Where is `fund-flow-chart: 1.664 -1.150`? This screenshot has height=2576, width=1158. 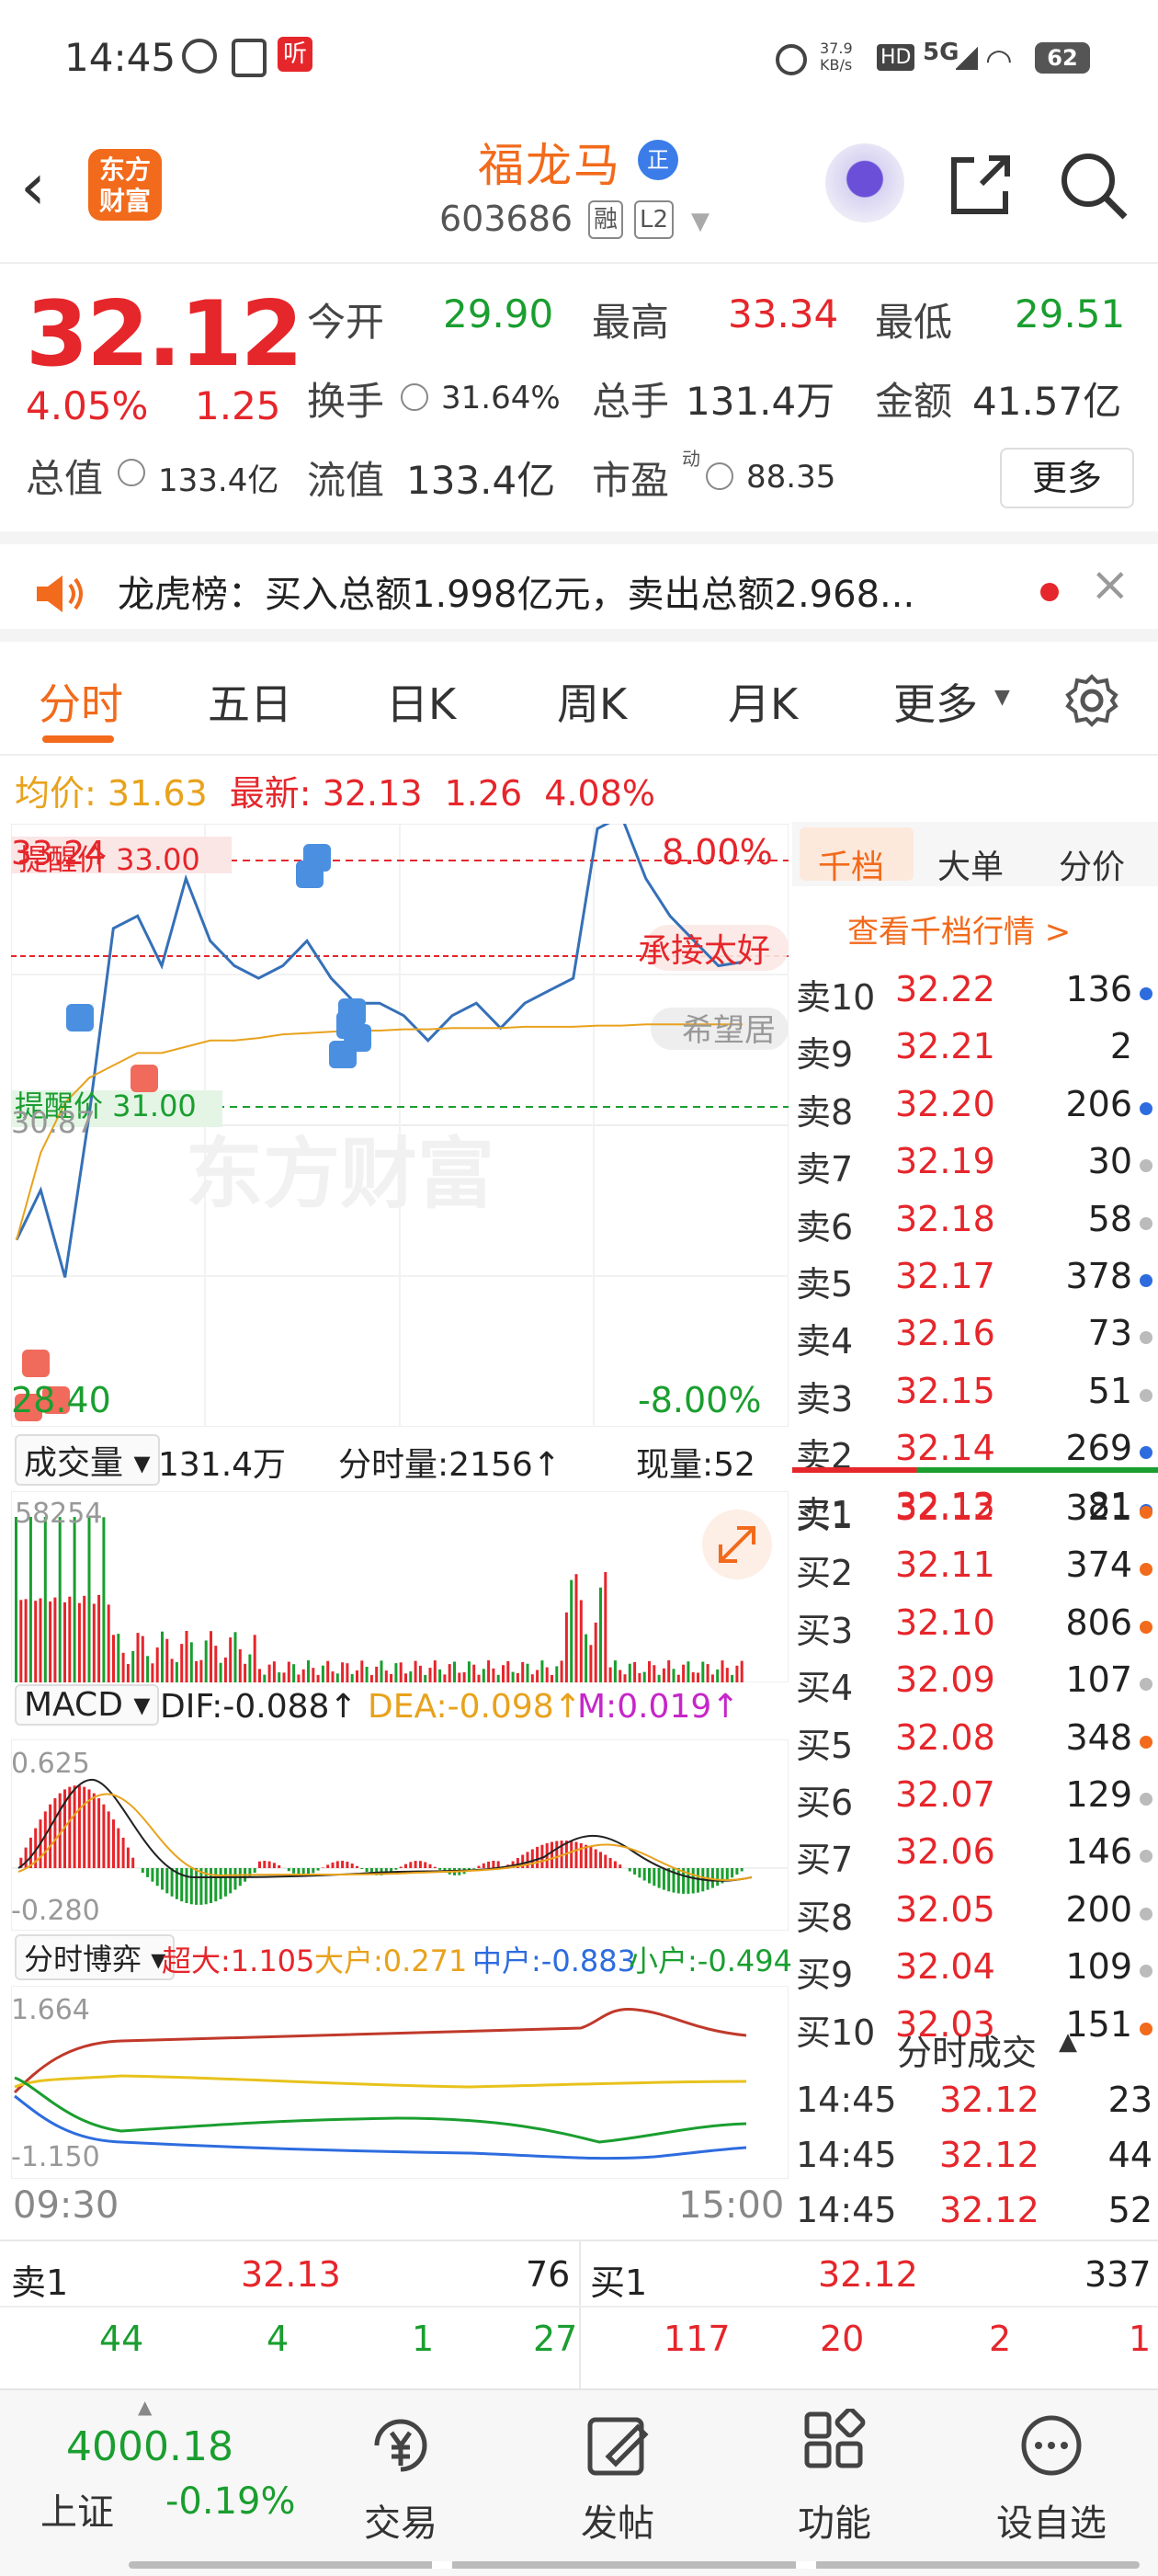 fund-flow-chart: 1.664 -1.150 is located at coordinates (400, 2082).